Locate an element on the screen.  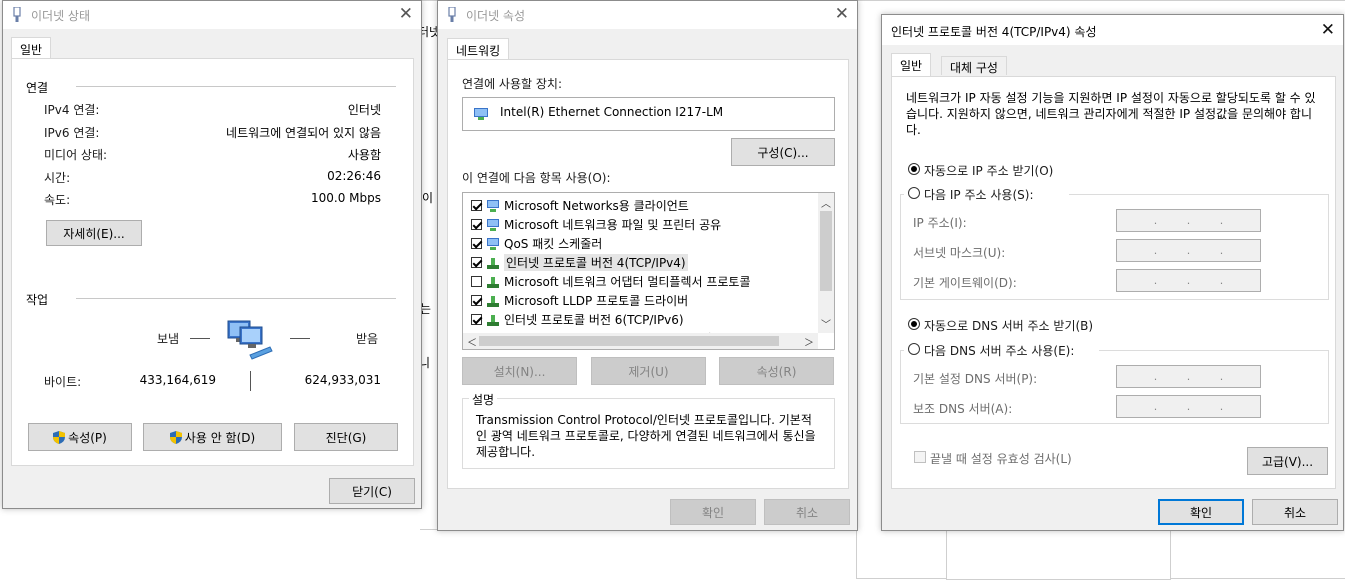
window-title: 이더넷 상태 is located at coordinates (61, 16).